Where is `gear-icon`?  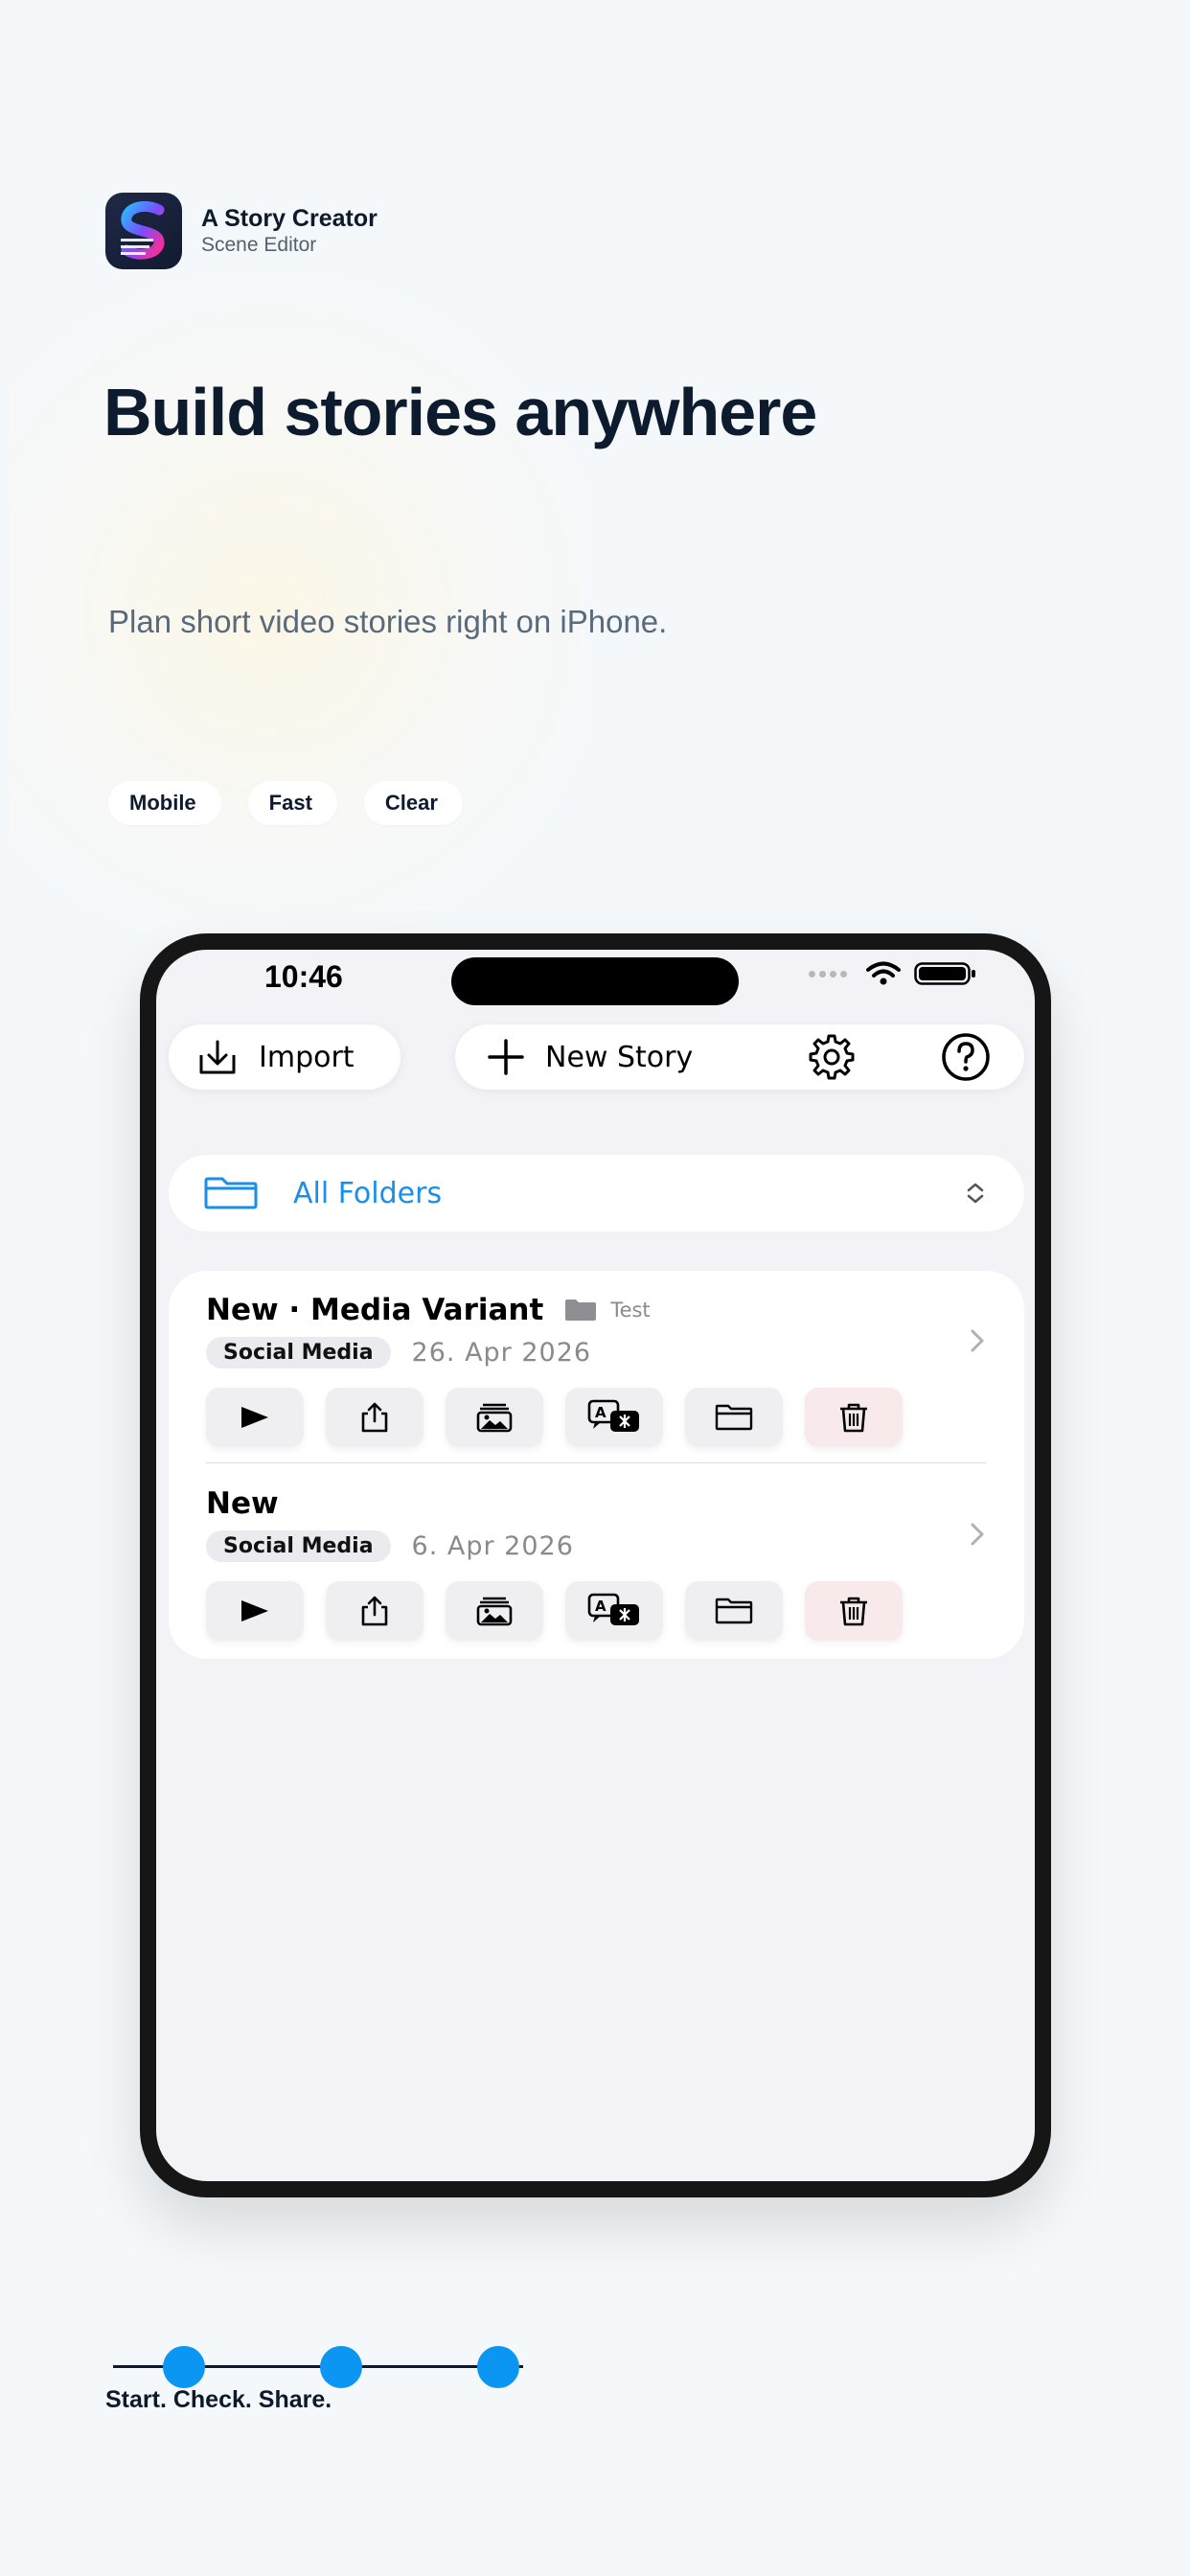 gear-icon is located at coordinates (832, 1057).